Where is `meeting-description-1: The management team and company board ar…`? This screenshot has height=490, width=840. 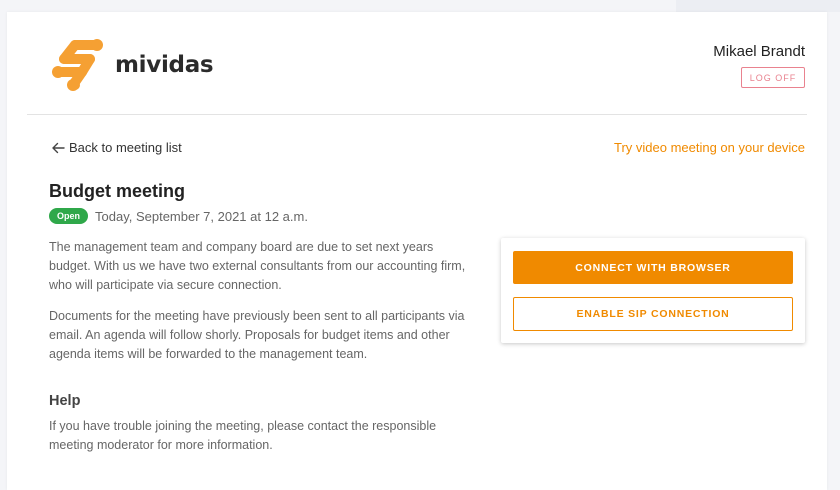 meeting-description-1: The management team and company board ar… is located at coordinates (257, 266).